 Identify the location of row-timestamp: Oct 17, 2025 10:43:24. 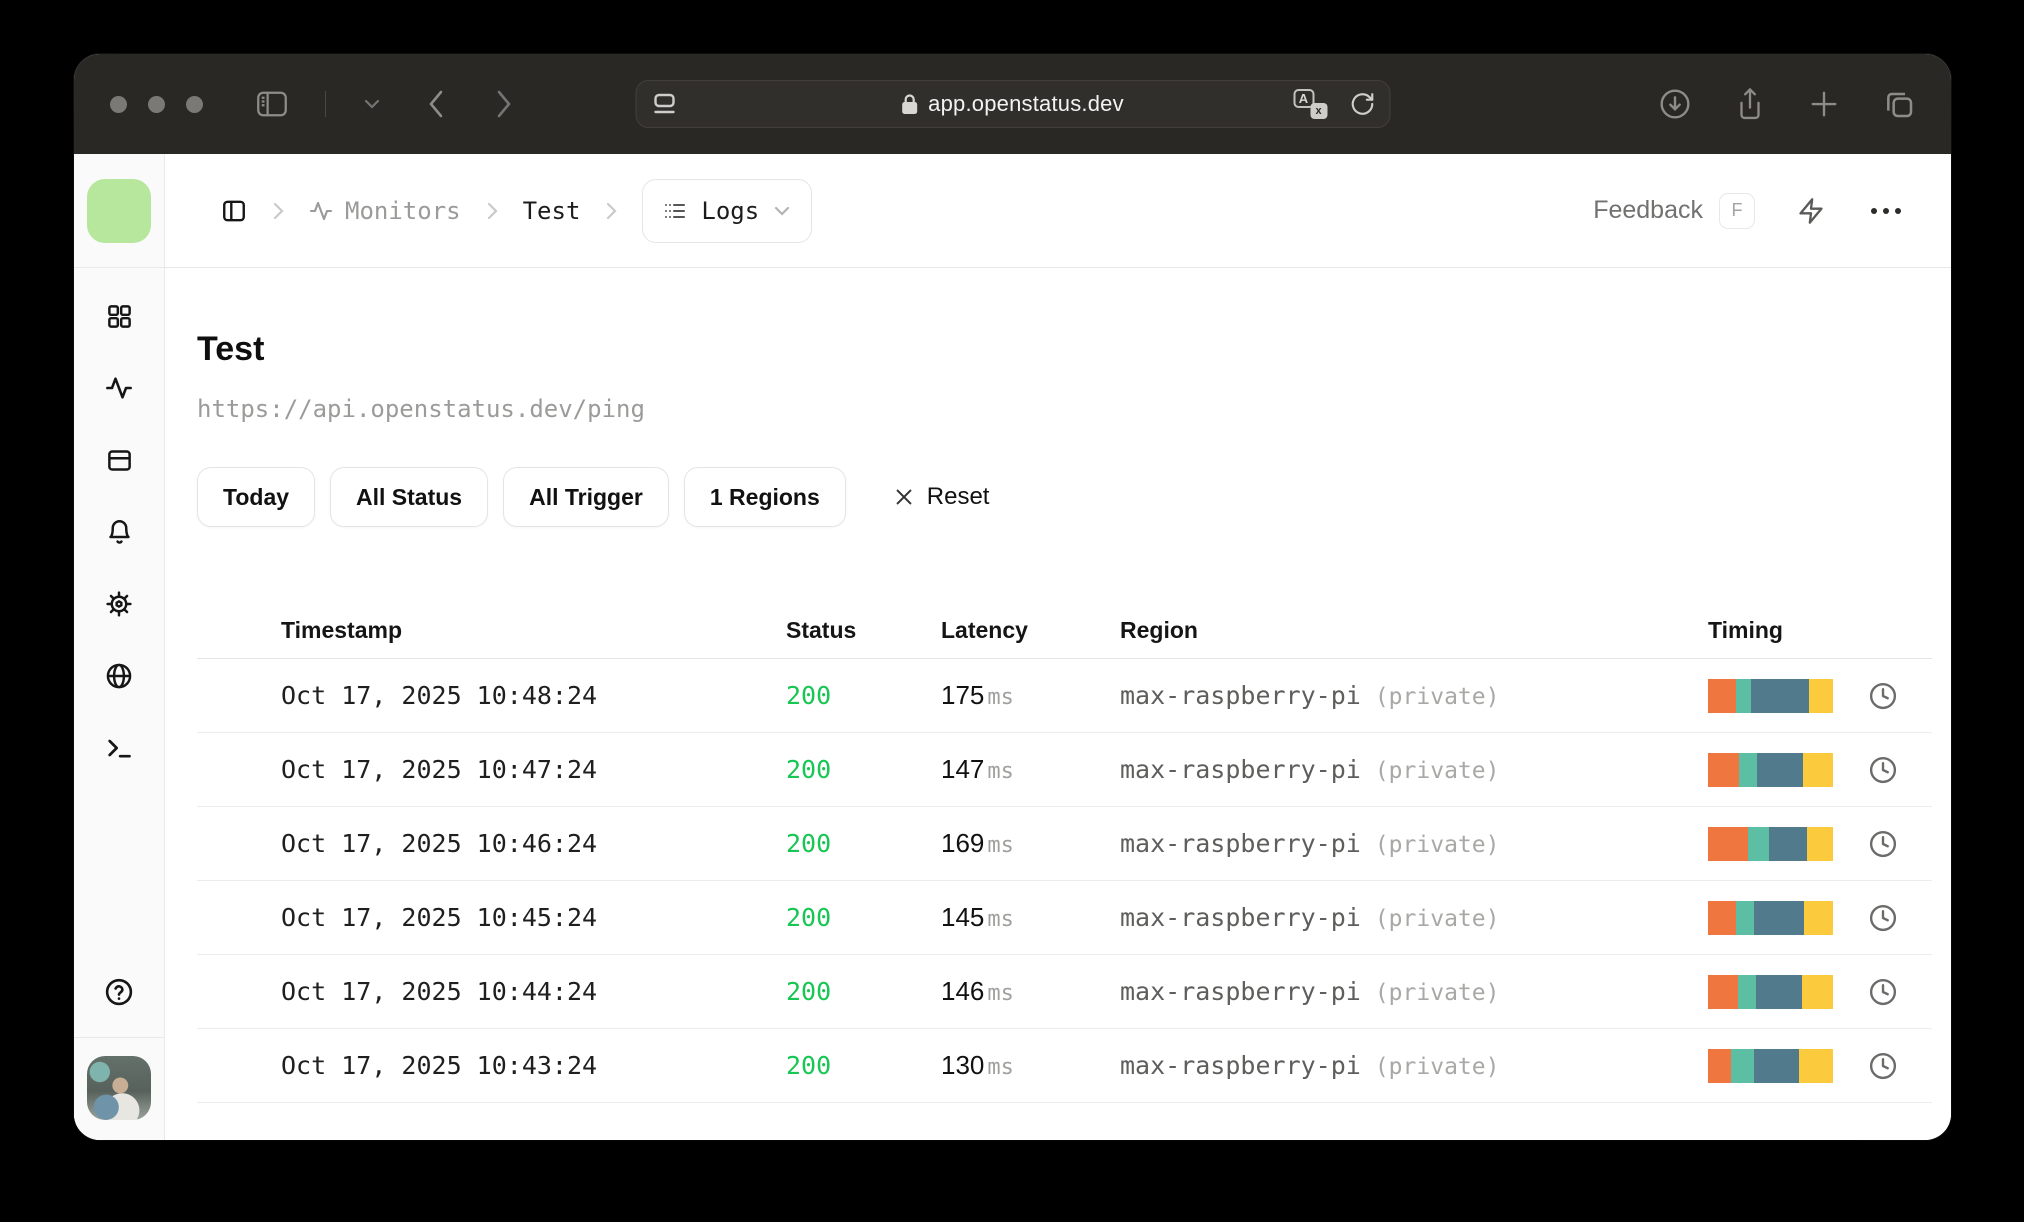
(439, 1065).